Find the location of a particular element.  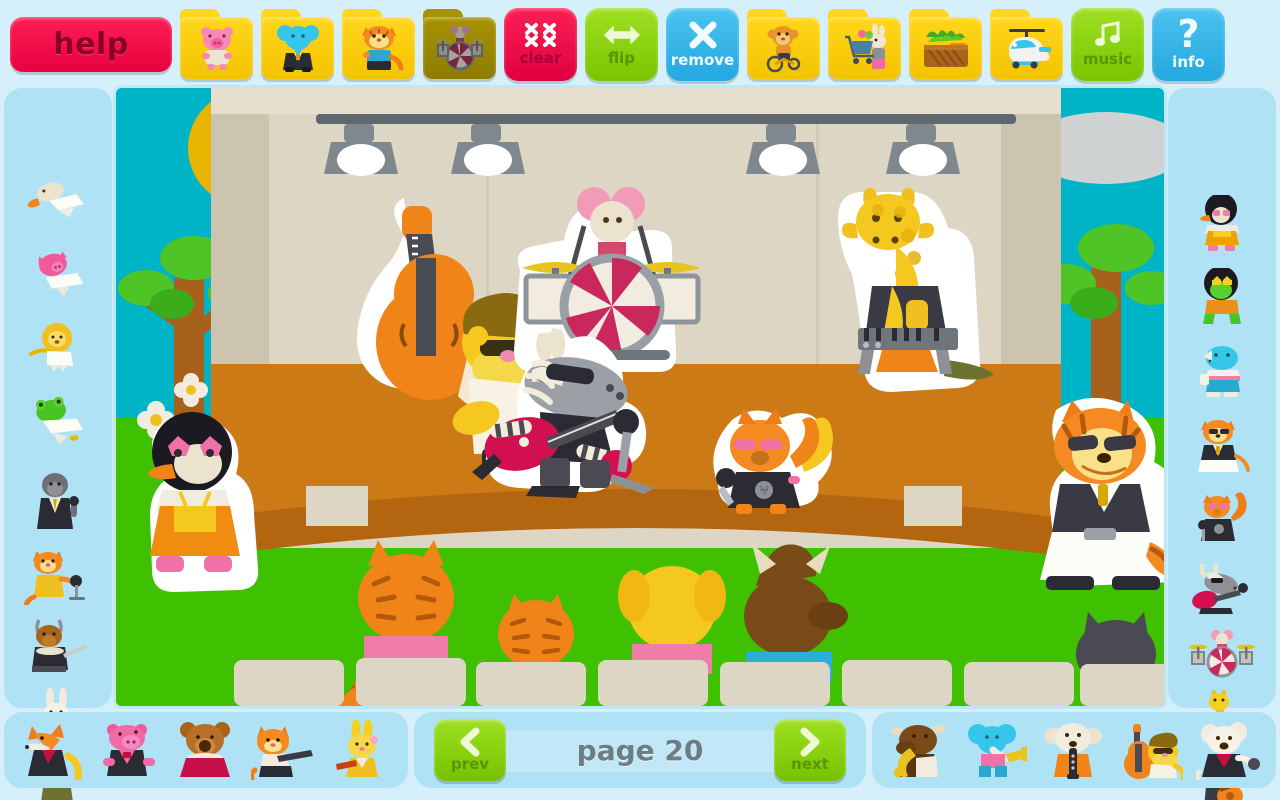

sticker-monkey-bass is located at coordinates (1151, 750).